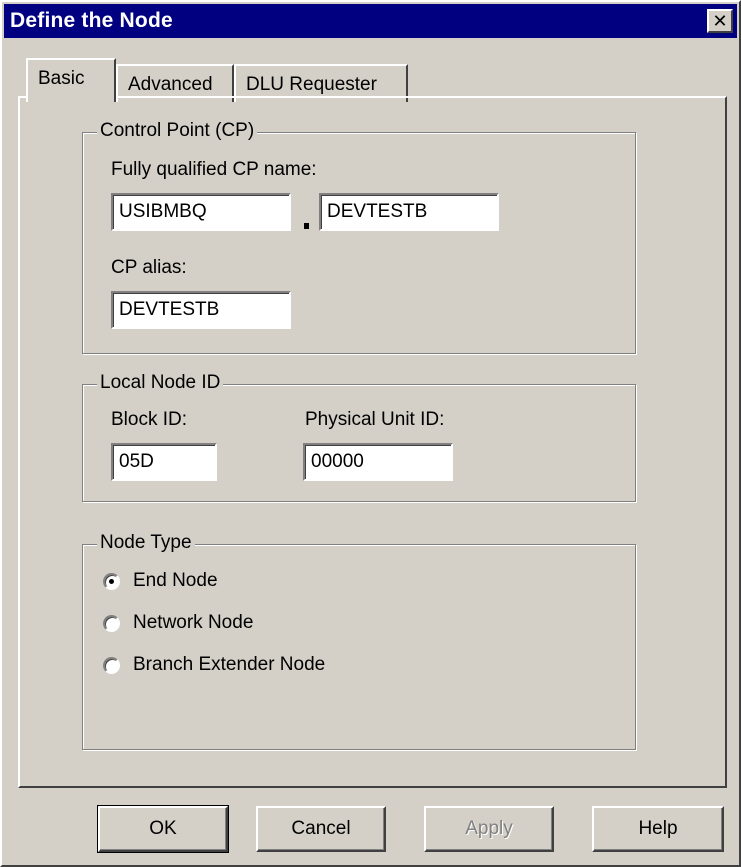 Image resolution: width=741 pixels, height=867 pixels. What do you see at coordinates (163, 211) in the screenshot?
I see `network-name-value: USIBMBQ` at bounding box center [163, 211].